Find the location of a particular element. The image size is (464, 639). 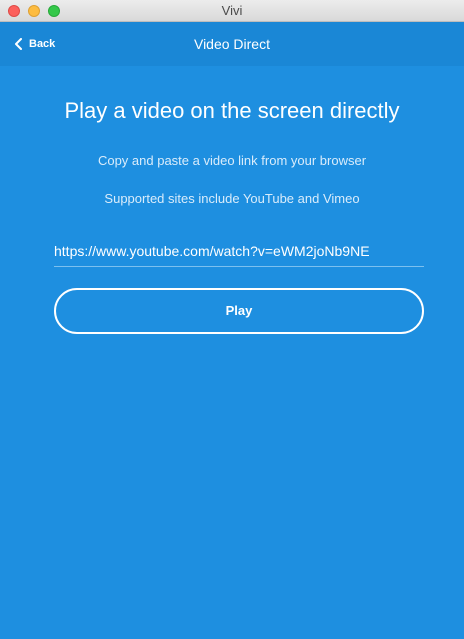

window-title: Vivi is located at coordinates (232, 10).